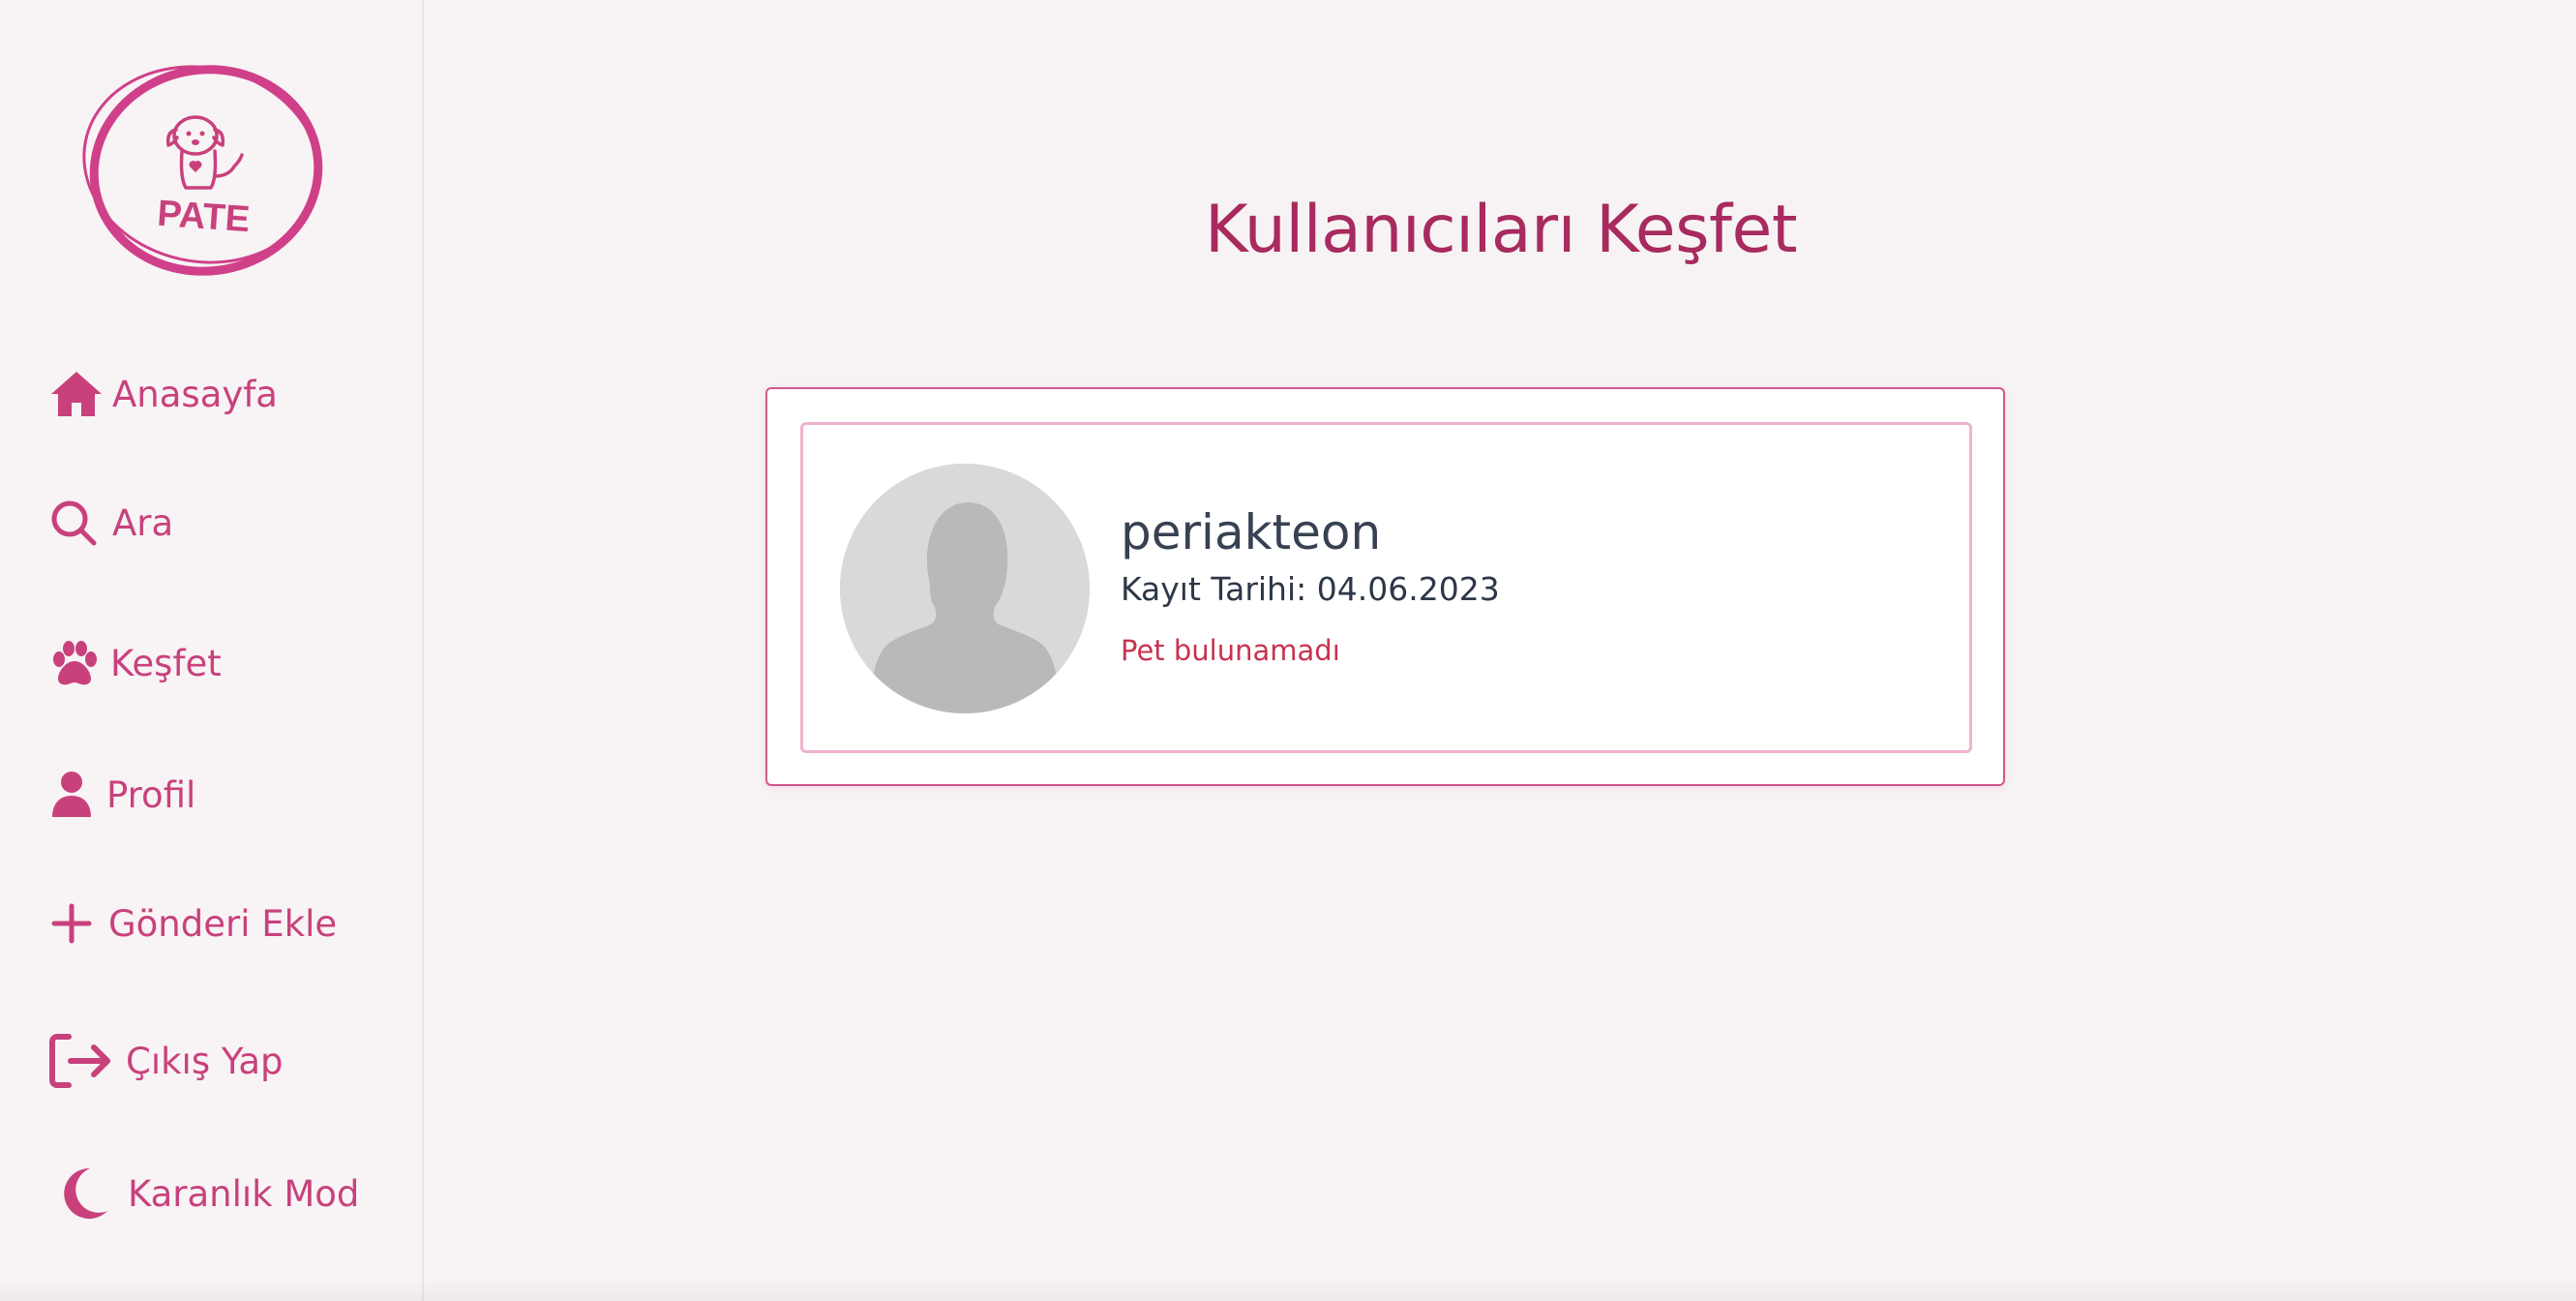 The image size is (2576, 1301). What do you see at coordinates (83, 1194) in the screenshot?
I see `moon-icon` at bounding box center [83, 1194].